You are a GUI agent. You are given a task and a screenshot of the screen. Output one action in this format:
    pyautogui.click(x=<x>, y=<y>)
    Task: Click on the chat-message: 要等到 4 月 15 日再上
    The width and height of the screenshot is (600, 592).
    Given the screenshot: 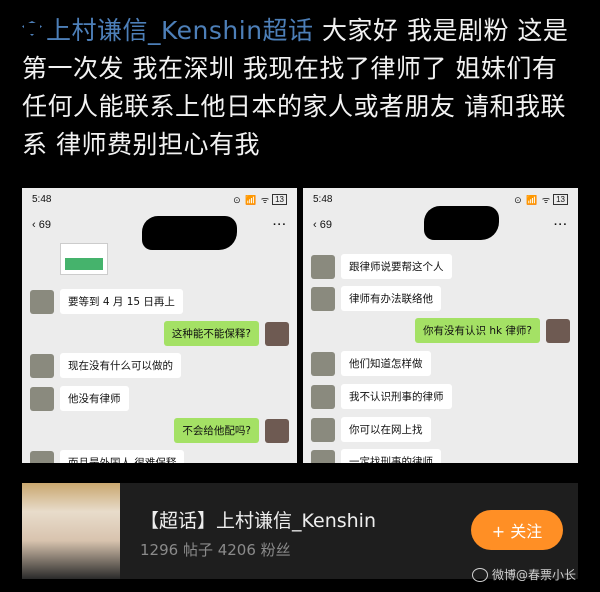 What is the action you would take?
    pyautogui.click(x=106, y=301)
    